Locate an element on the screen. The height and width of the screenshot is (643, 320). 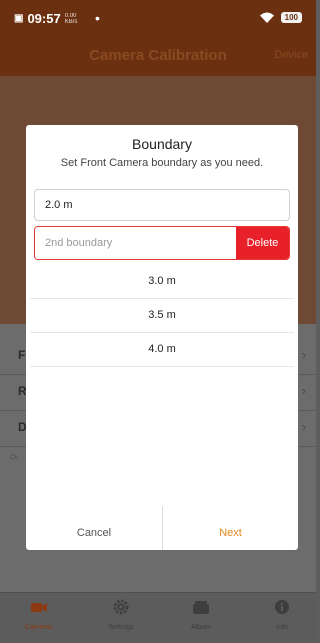
status-right: 100 is located at coordinates (280, 17).